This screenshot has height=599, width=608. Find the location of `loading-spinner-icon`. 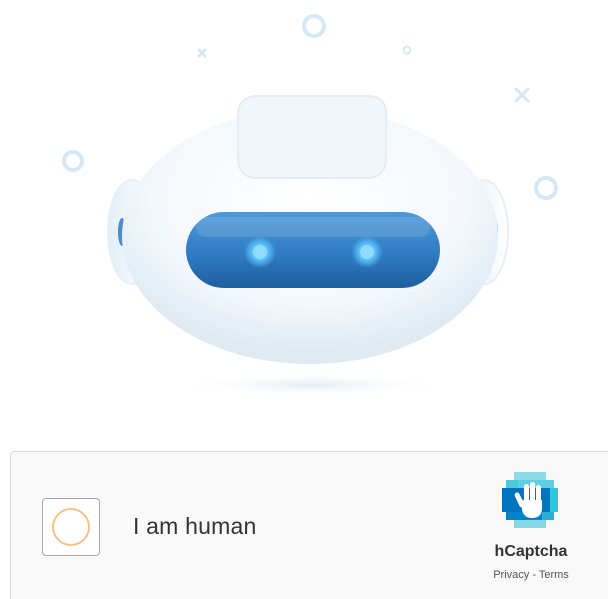

loading-spinner-icon is located at coordinates (71, 527).